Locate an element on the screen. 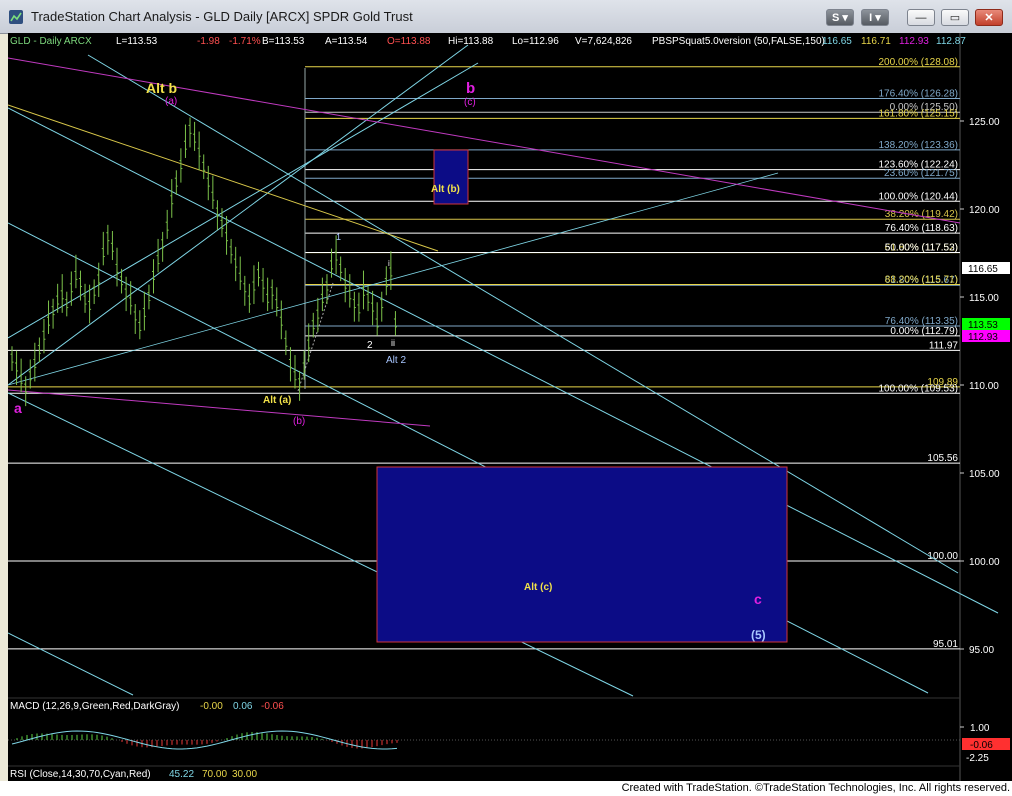 Image resolution: width=1012 pixels, height=796 pixels. fib-level-label: 100.00% (120.44) is located at coordinates (918, 196).